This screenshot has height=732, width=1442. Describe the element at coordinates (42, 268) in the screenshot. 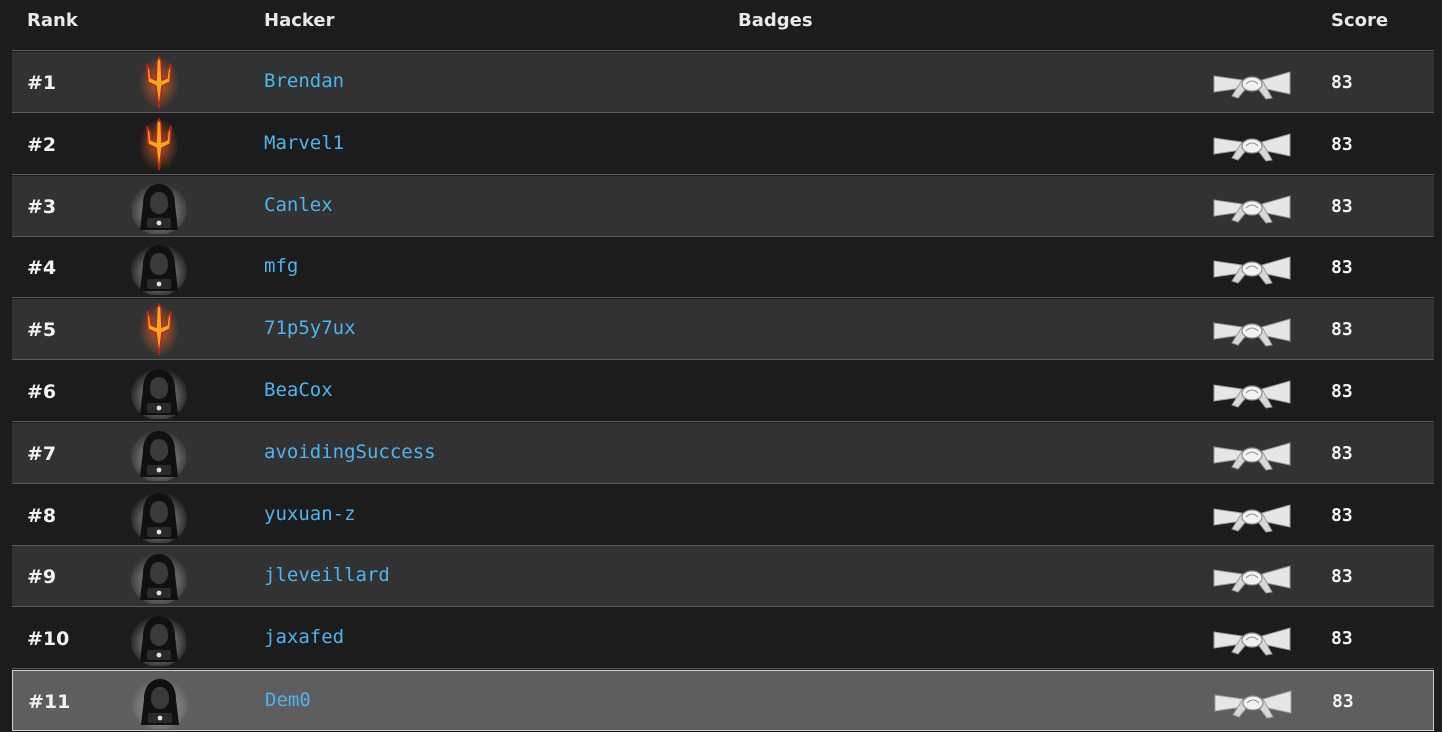

I see `rank-cell: #4` at that location.